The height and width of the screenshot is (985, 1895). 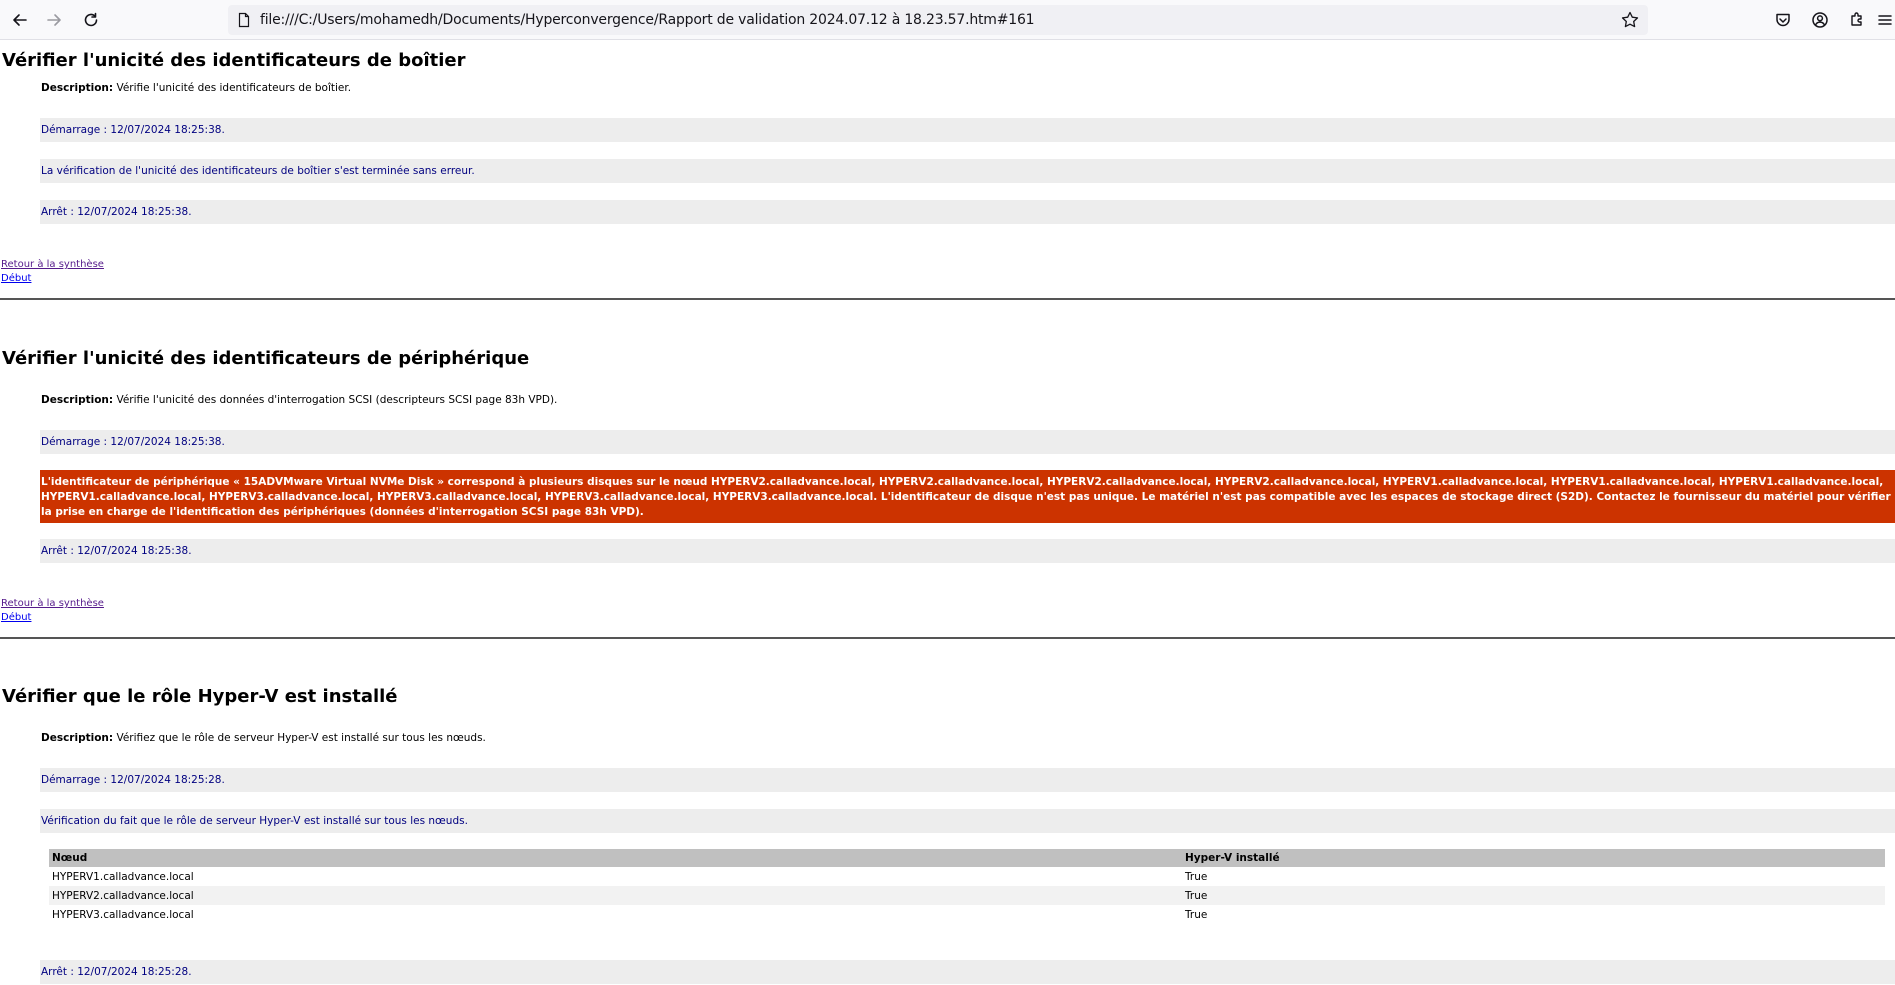 What do you see at coordinates (123, 876) in the screenshot?
I see `cell-node: HYPERV1.calladvance.local` at bounding box center [123, 876].